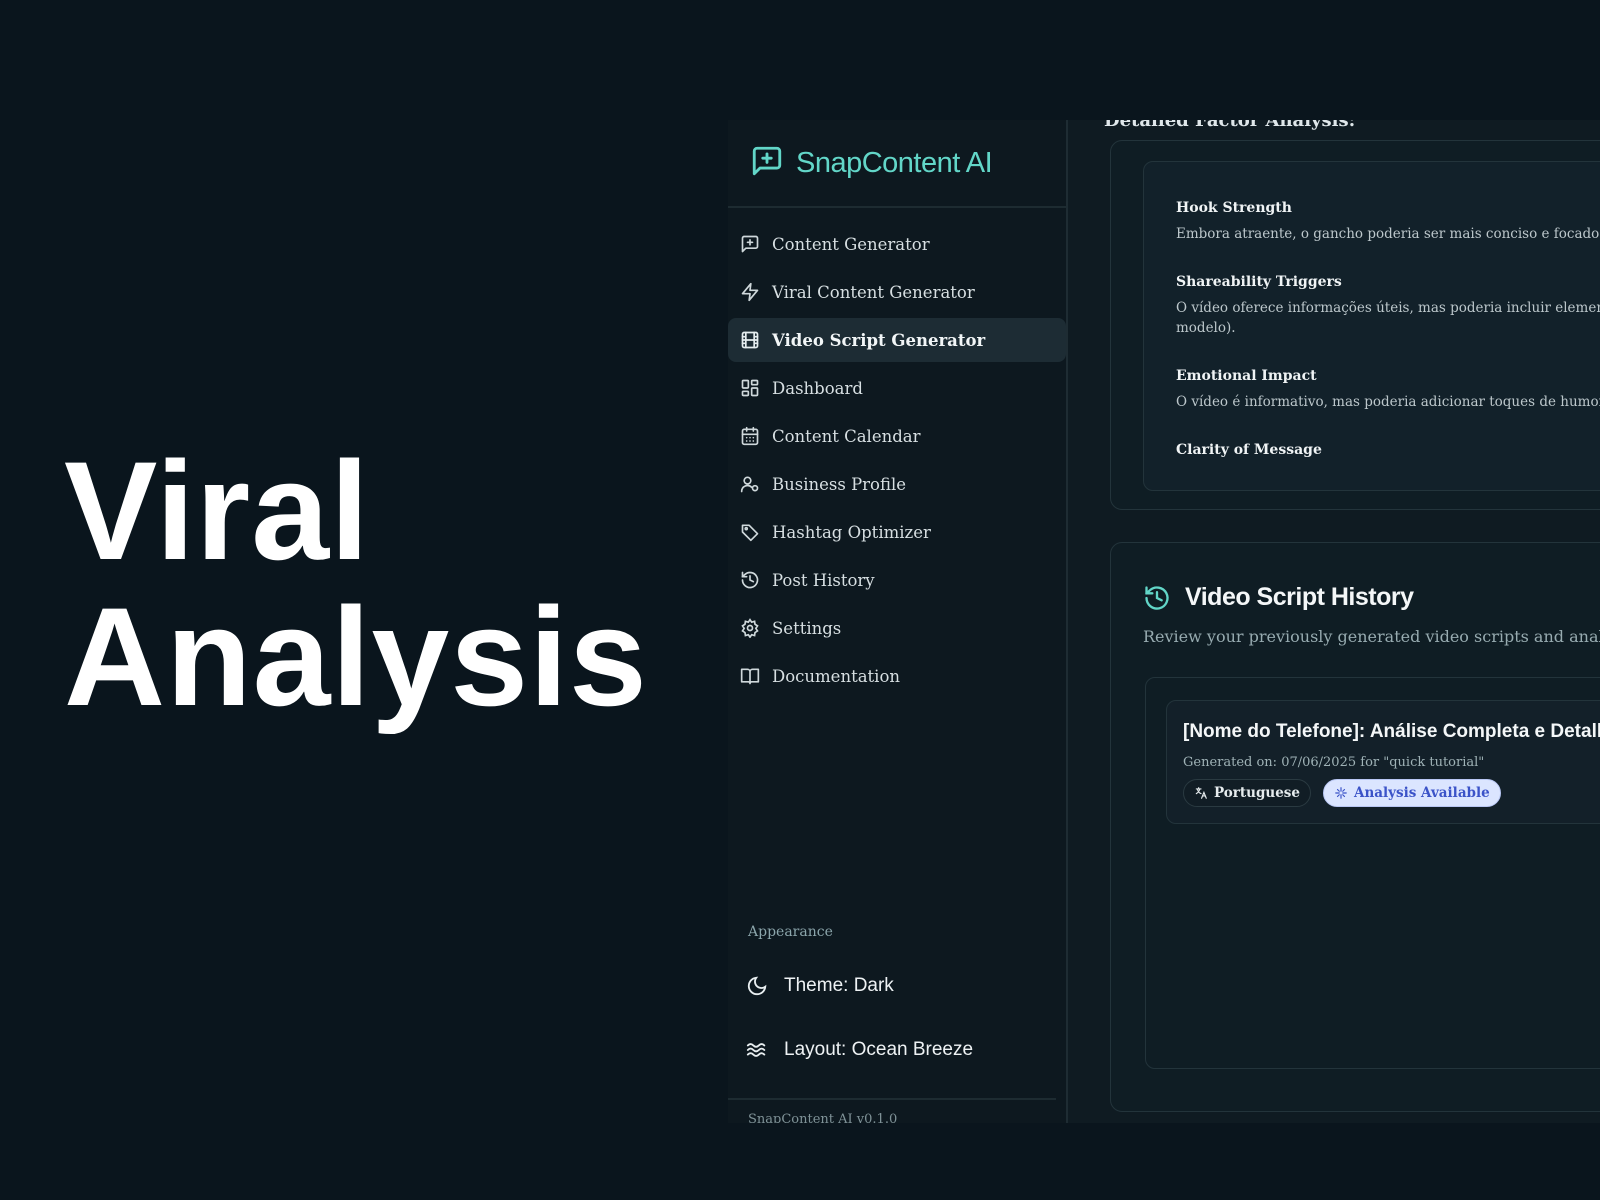  Describe the element at coordinates (1201, 793) in the screenshot. I see `translate-icon` at that location.